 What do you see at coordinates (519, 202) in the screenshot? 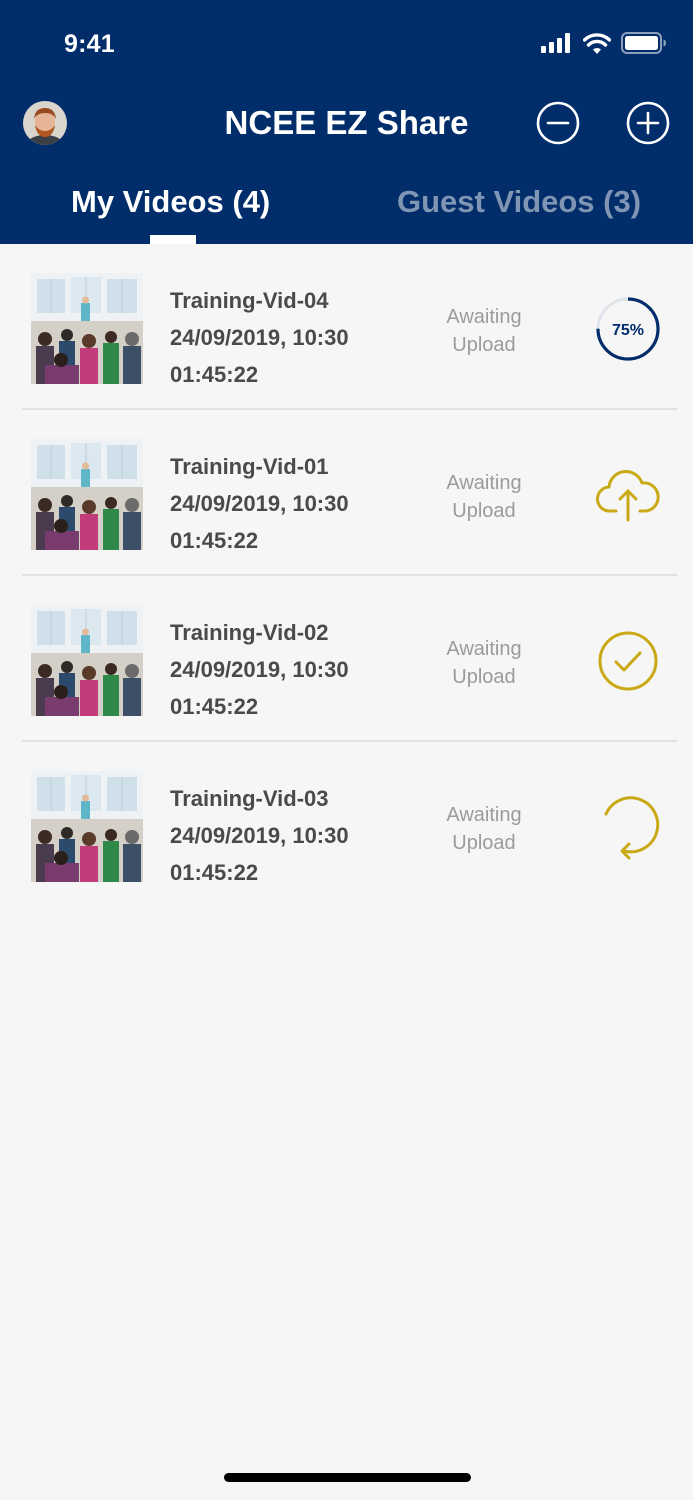
I see `tab-guest-videos: Guest Videos (3)` at bounding box center [519, 202].